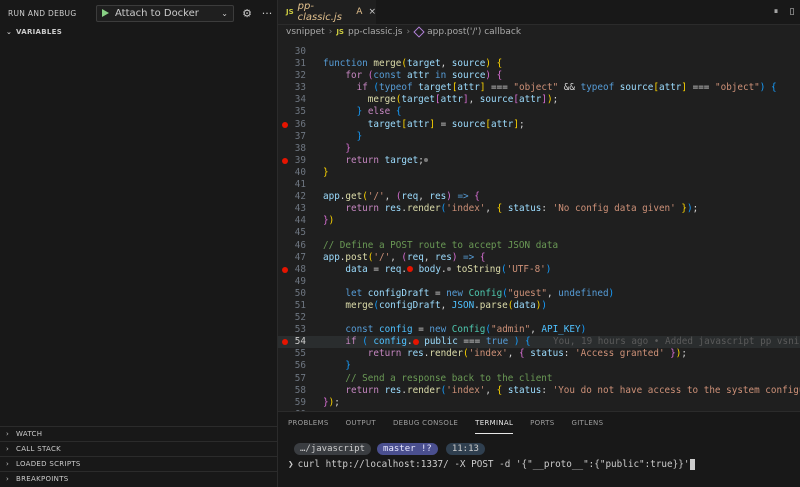  I want to click on code-line: 34 merge(target[attr], source[attr]);, so click(539, 100).